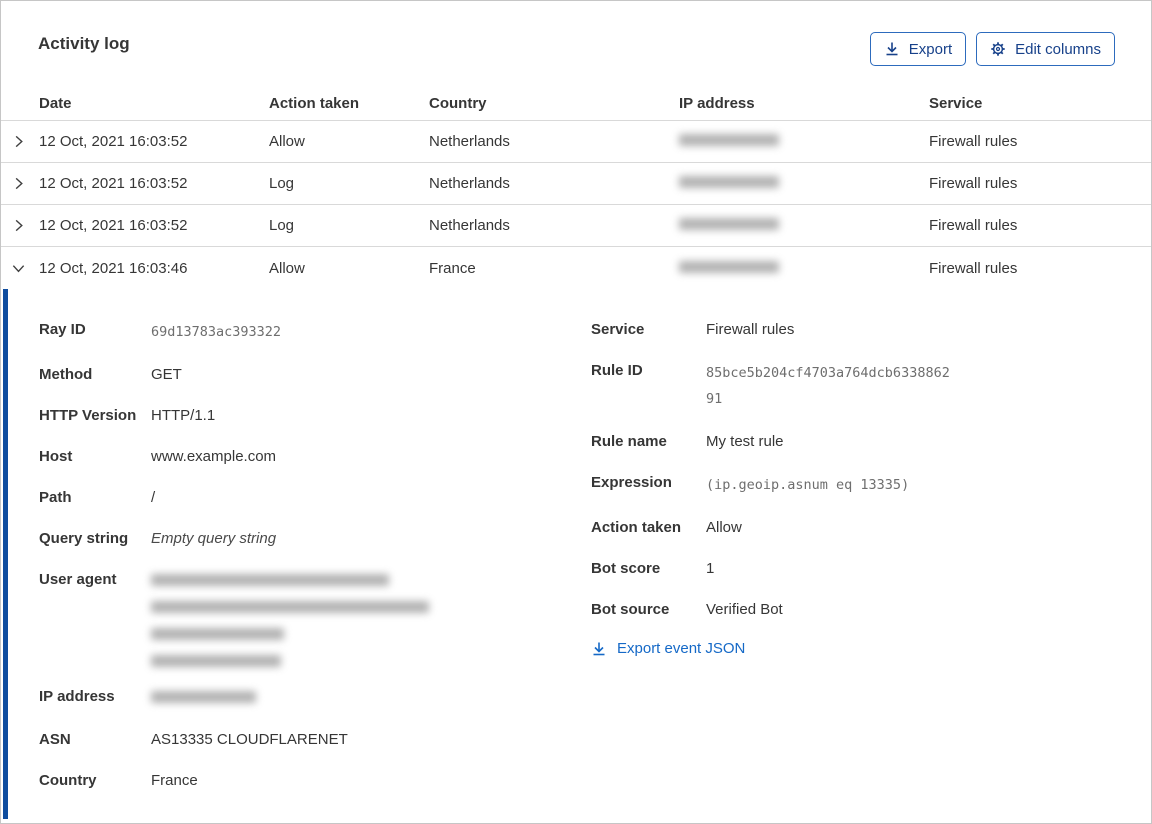  I want to click on field-label: Expression, so click(631, 482).